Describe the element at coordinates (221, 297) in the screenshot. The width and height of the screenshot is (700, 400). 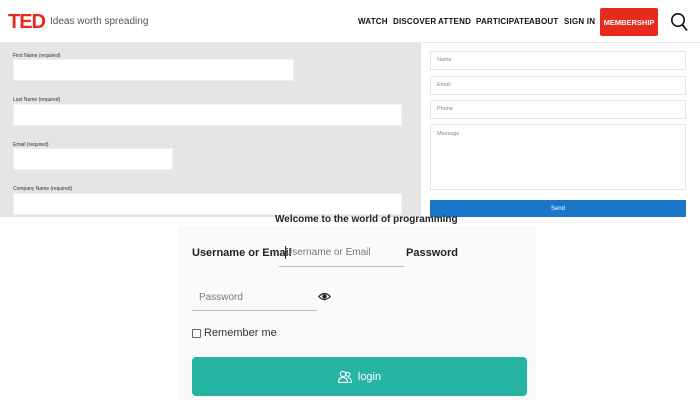
I see `password-placeholder: Password` at that location.